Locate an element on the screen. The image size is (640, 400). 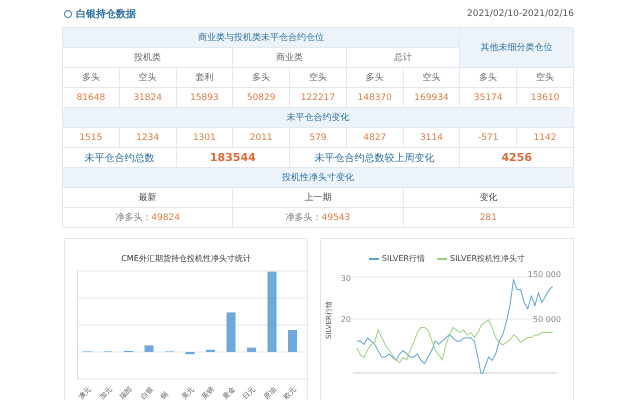
table-header: 未平仓合约变化 is located at coordinates (318, 118).